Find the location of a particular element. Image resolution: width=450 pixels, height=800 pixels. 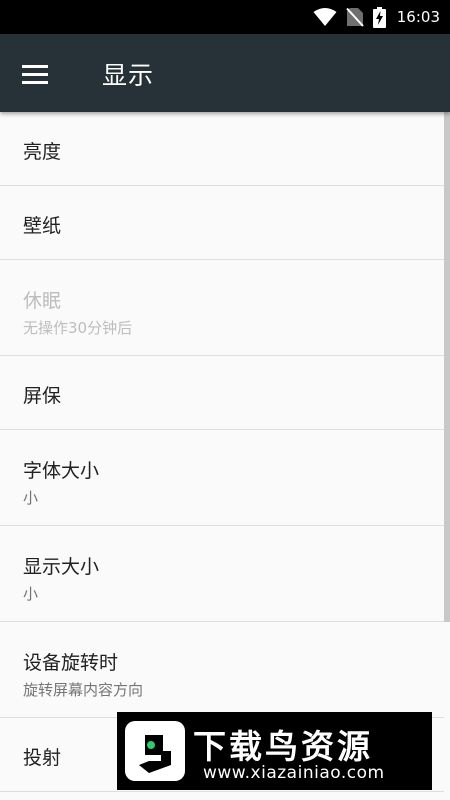

status-time: 16:03 is located at coordinates (418, 17).